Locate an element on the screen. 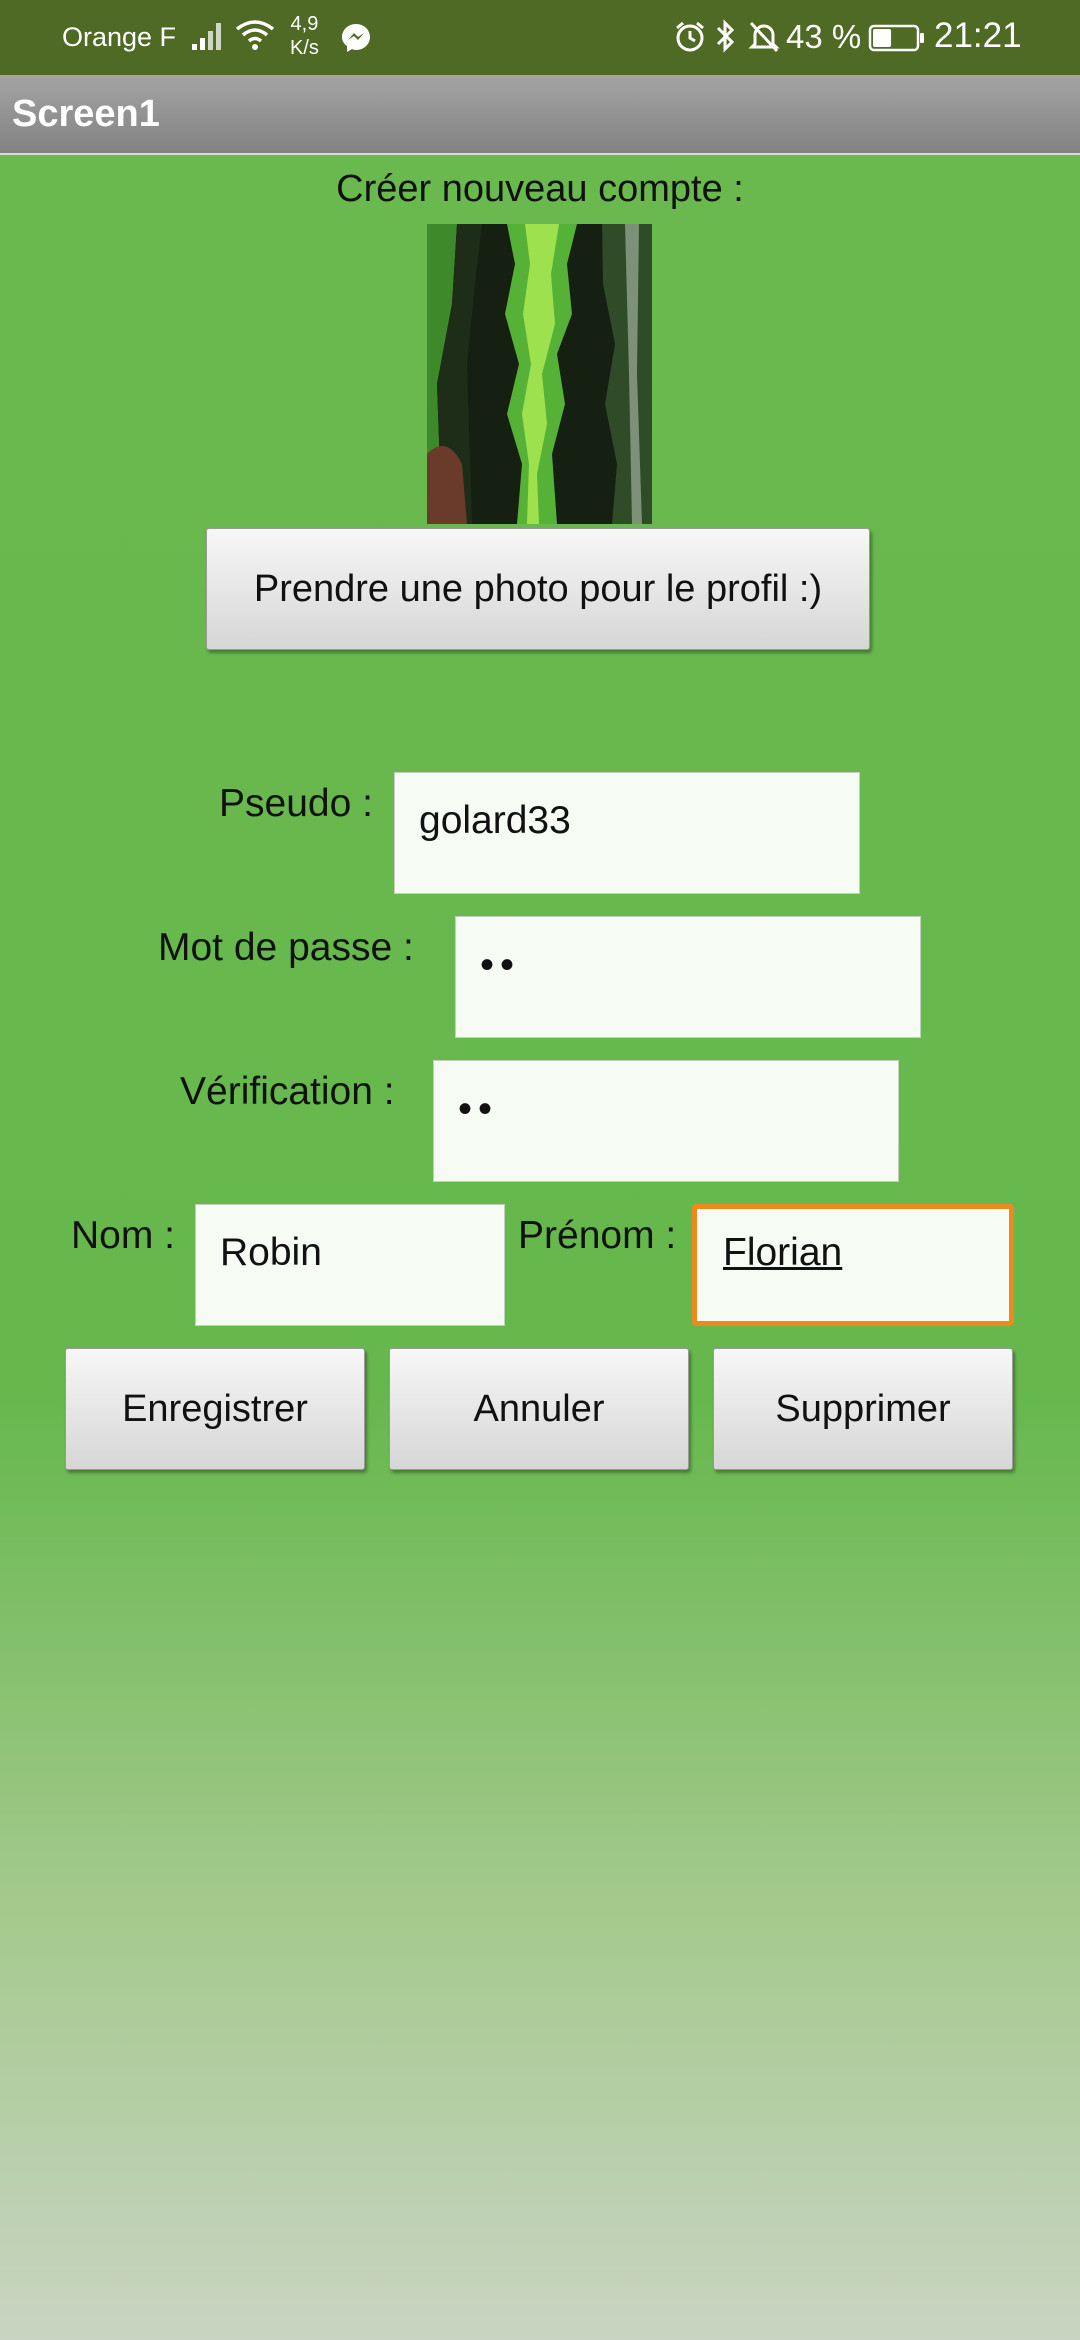 The height and width of the screenshot is (2340, 1080). network-speed-value: 4,9 is located at coordinates (304, 24).